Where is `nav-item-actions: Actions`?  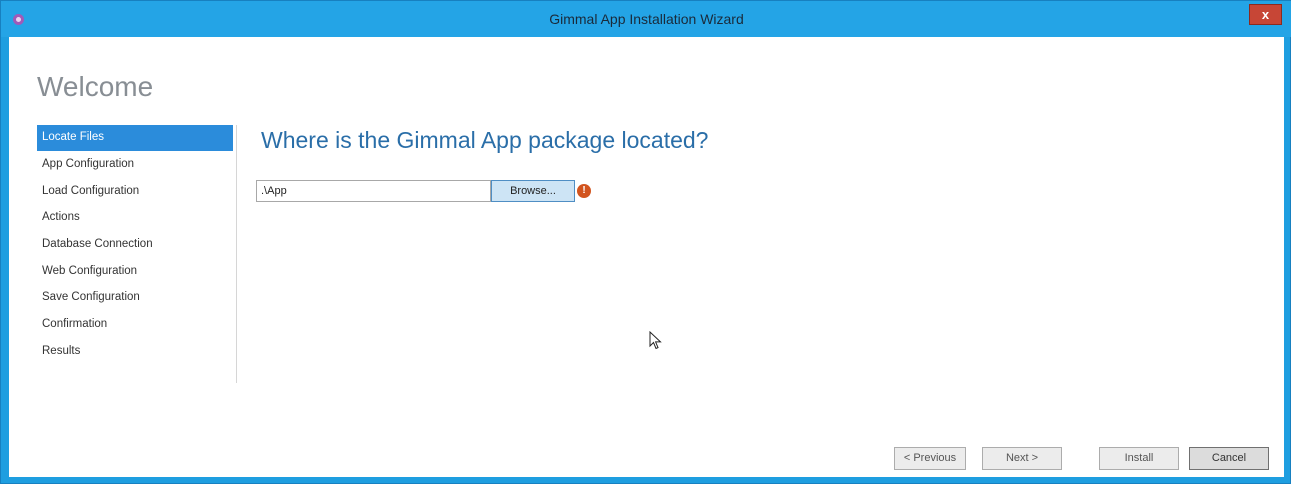
nav-item-actions: Actions is located at coordinates (135, 217).